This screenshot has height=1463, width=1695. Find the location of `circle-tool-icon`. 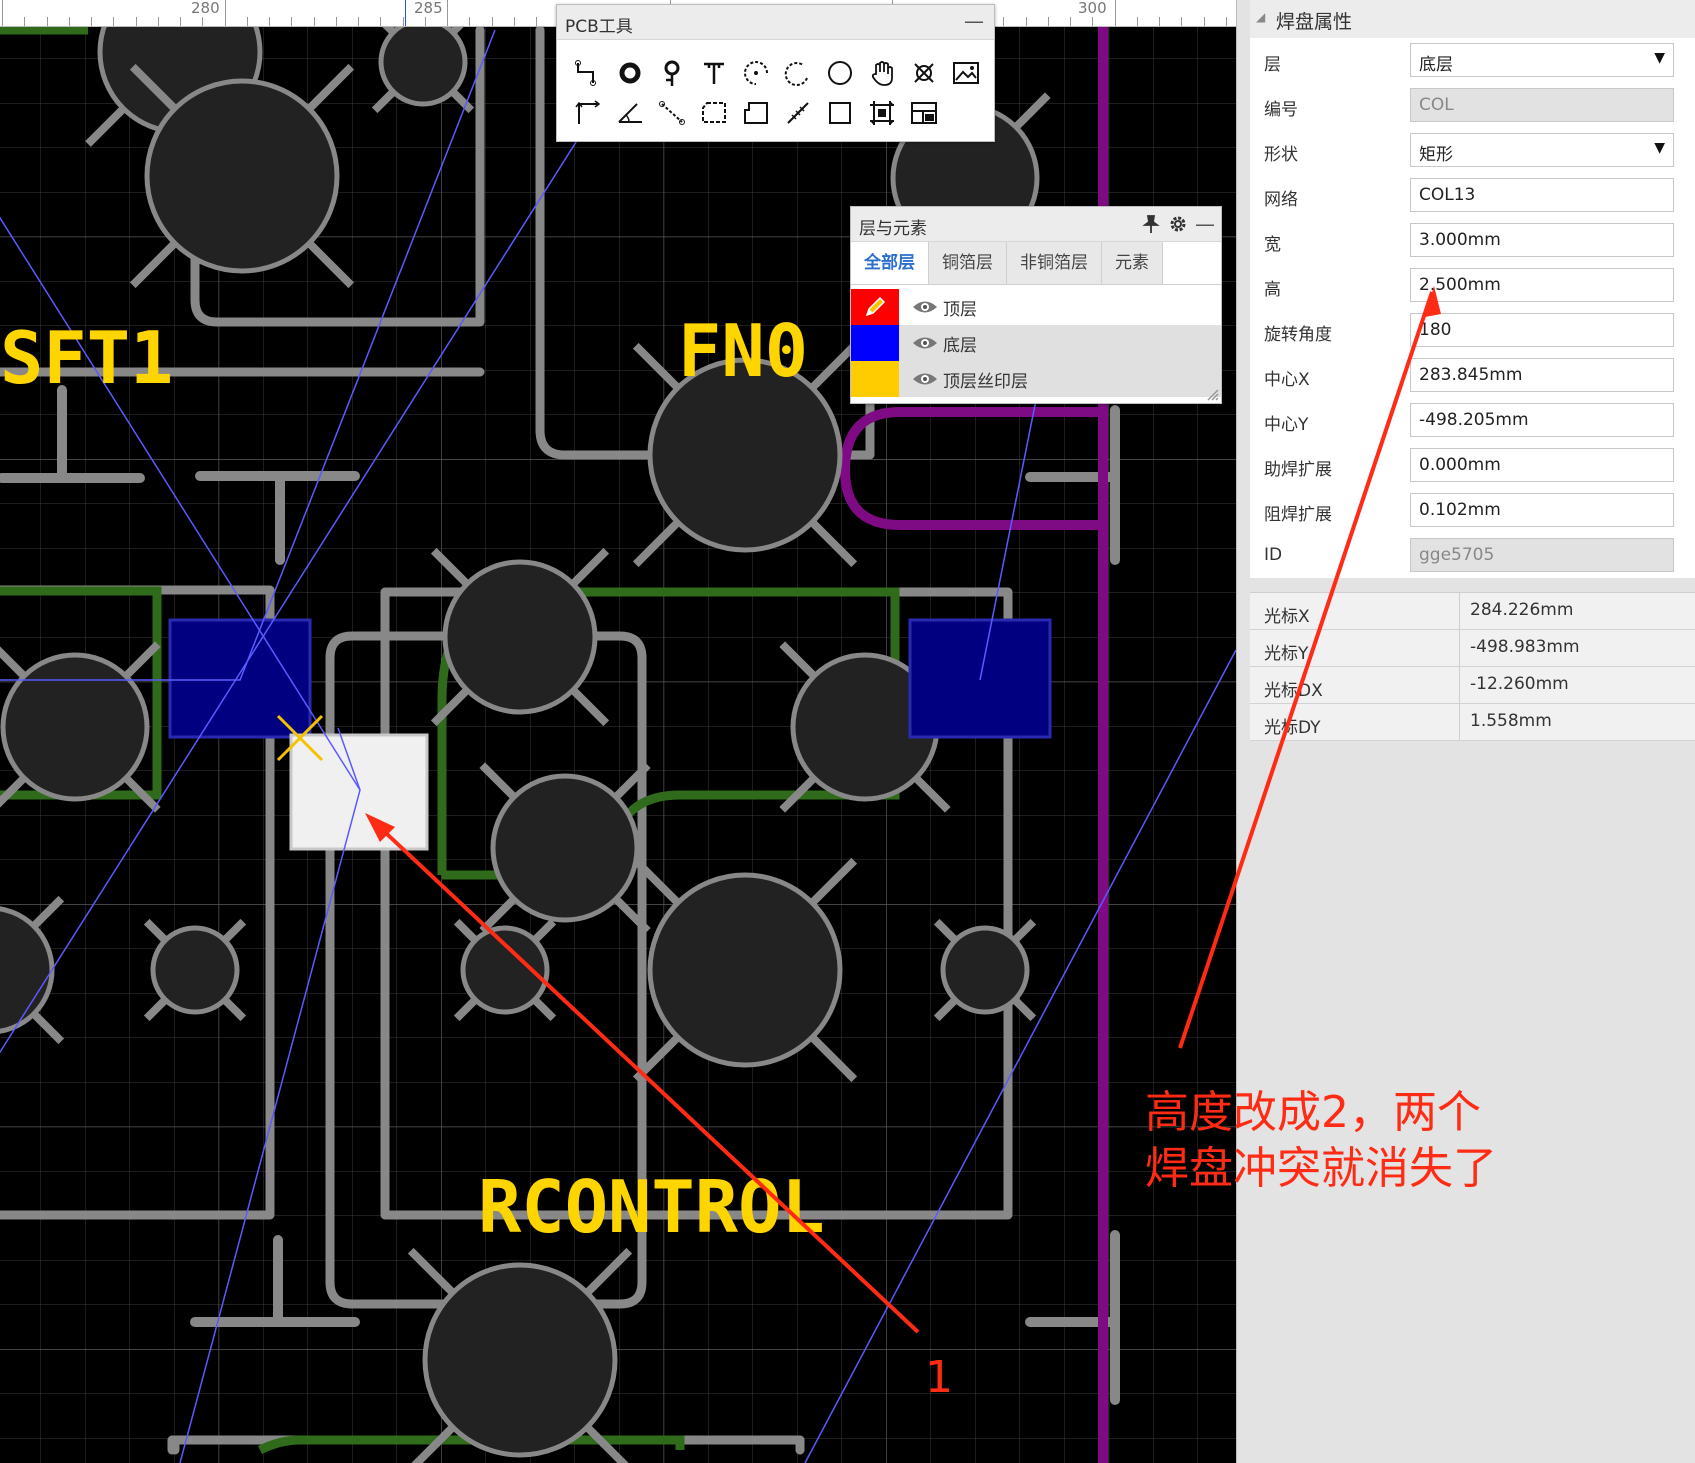

circle-tool-icon is located at coordinates (840, 73).